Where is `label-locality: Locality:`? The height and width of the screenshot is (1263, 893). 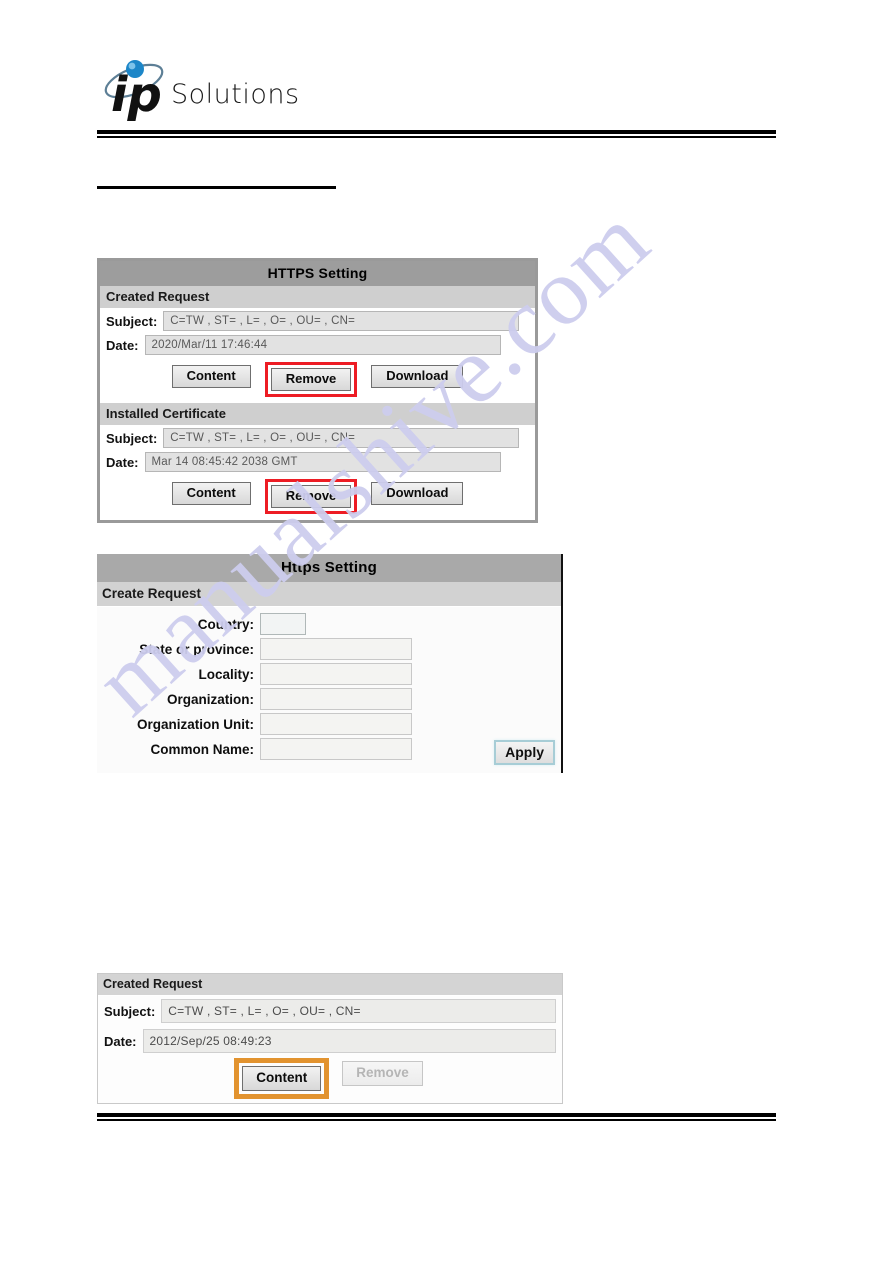
label-locality: Locality: is located at coordinates (226, 674).